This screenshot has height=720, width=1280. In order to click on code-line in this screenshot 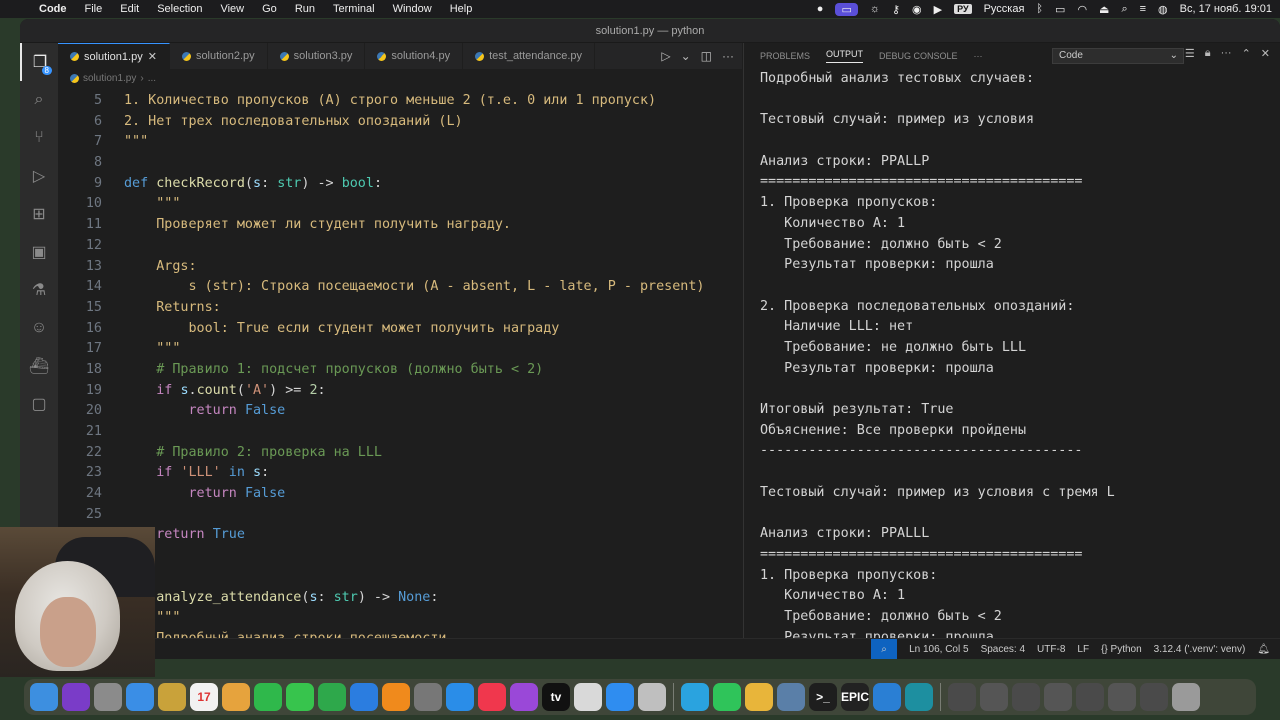, I will do `click(400, 556)`.